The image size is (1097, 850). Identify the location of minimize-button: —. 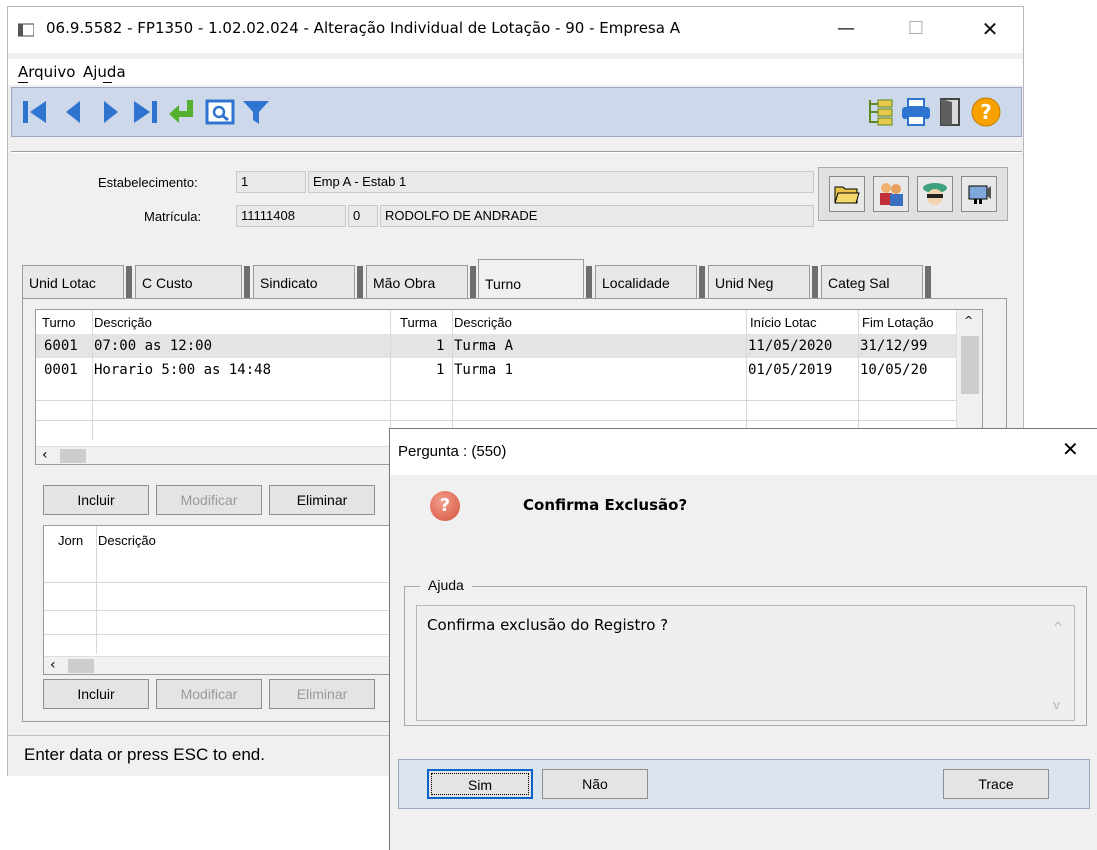
(846, 29).